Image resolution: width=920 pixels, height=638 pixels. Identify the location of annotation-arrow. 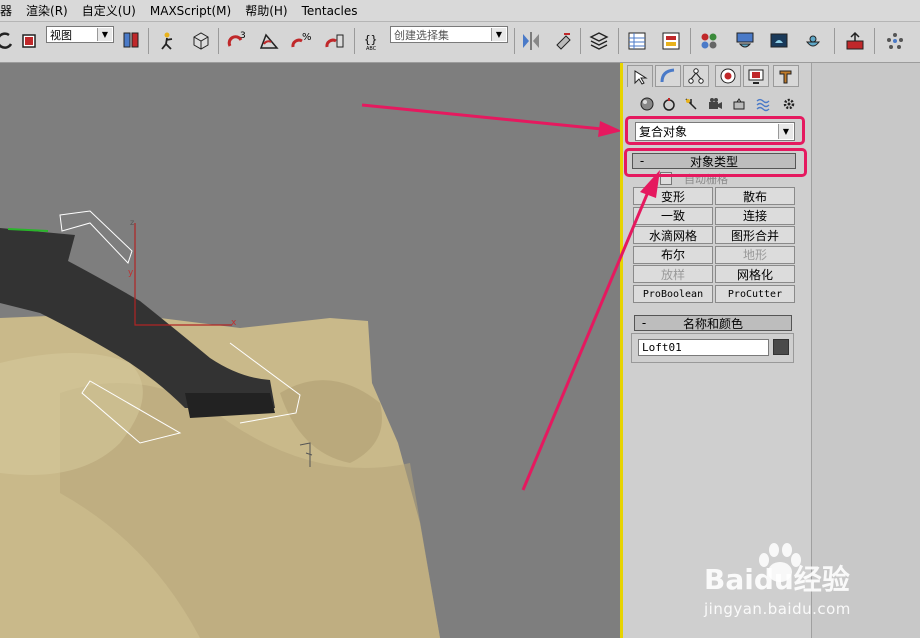
(585, 341).